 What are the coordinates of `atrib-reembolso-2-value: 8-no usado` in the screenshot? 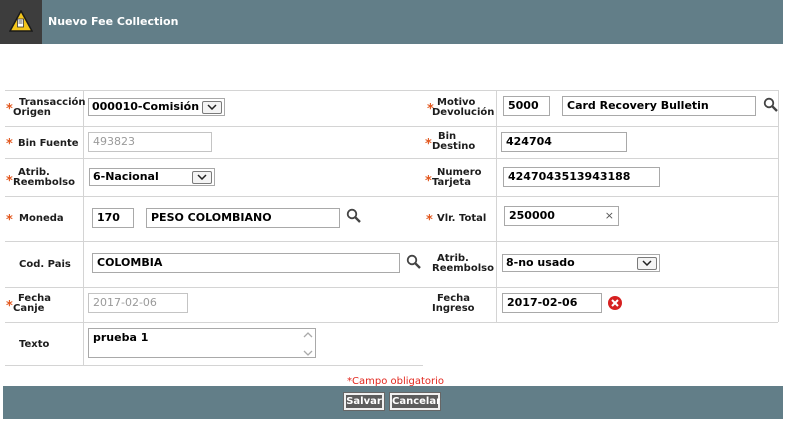 It's located at (540, 262).